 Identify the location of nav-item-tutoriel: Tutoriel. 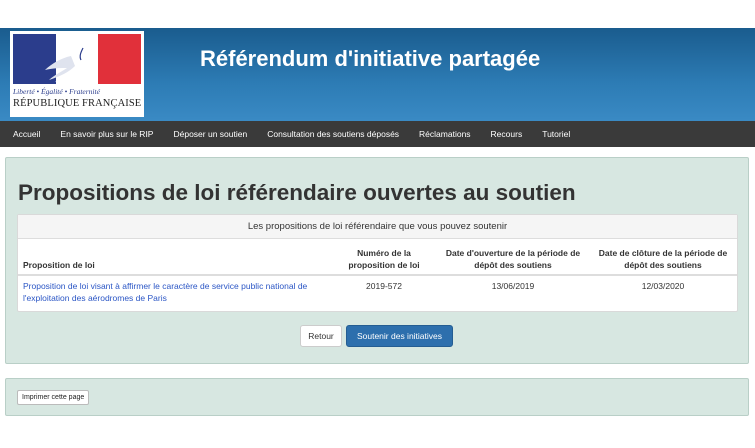
(556, 134).